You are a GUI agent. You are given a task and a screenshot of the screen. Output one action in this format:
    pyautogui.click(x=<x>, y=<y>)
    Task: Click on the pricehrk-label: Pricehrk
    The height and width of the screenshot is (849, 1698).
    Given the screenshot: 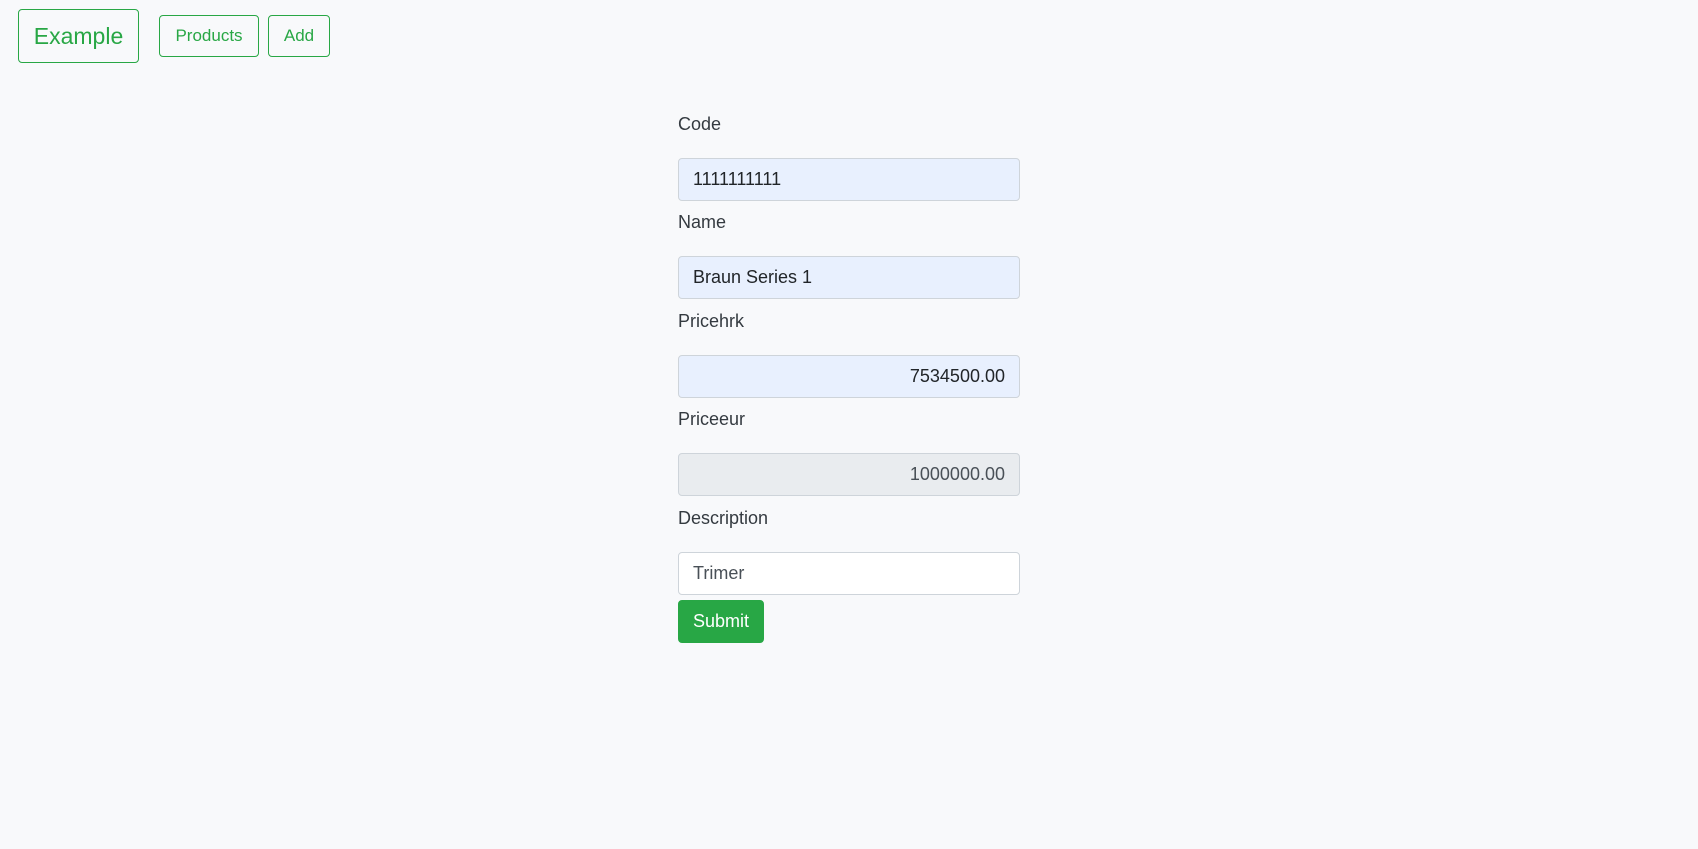 What is the action you would take?
    pyautogui.click(x=711, y=321)
    